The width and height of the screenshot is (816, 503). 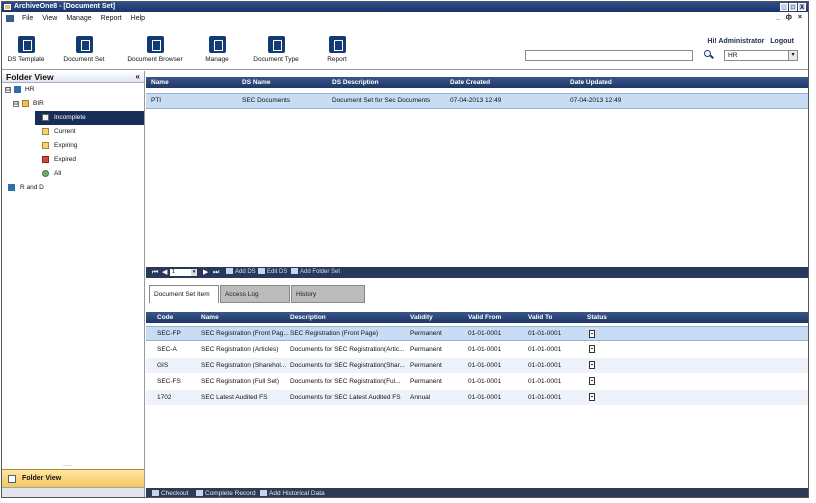 What do you see at coordinates (315, 272) in the screenshot?
I see `add-folder-set-button: Add Folder Set` at bounding box center [315, 272].